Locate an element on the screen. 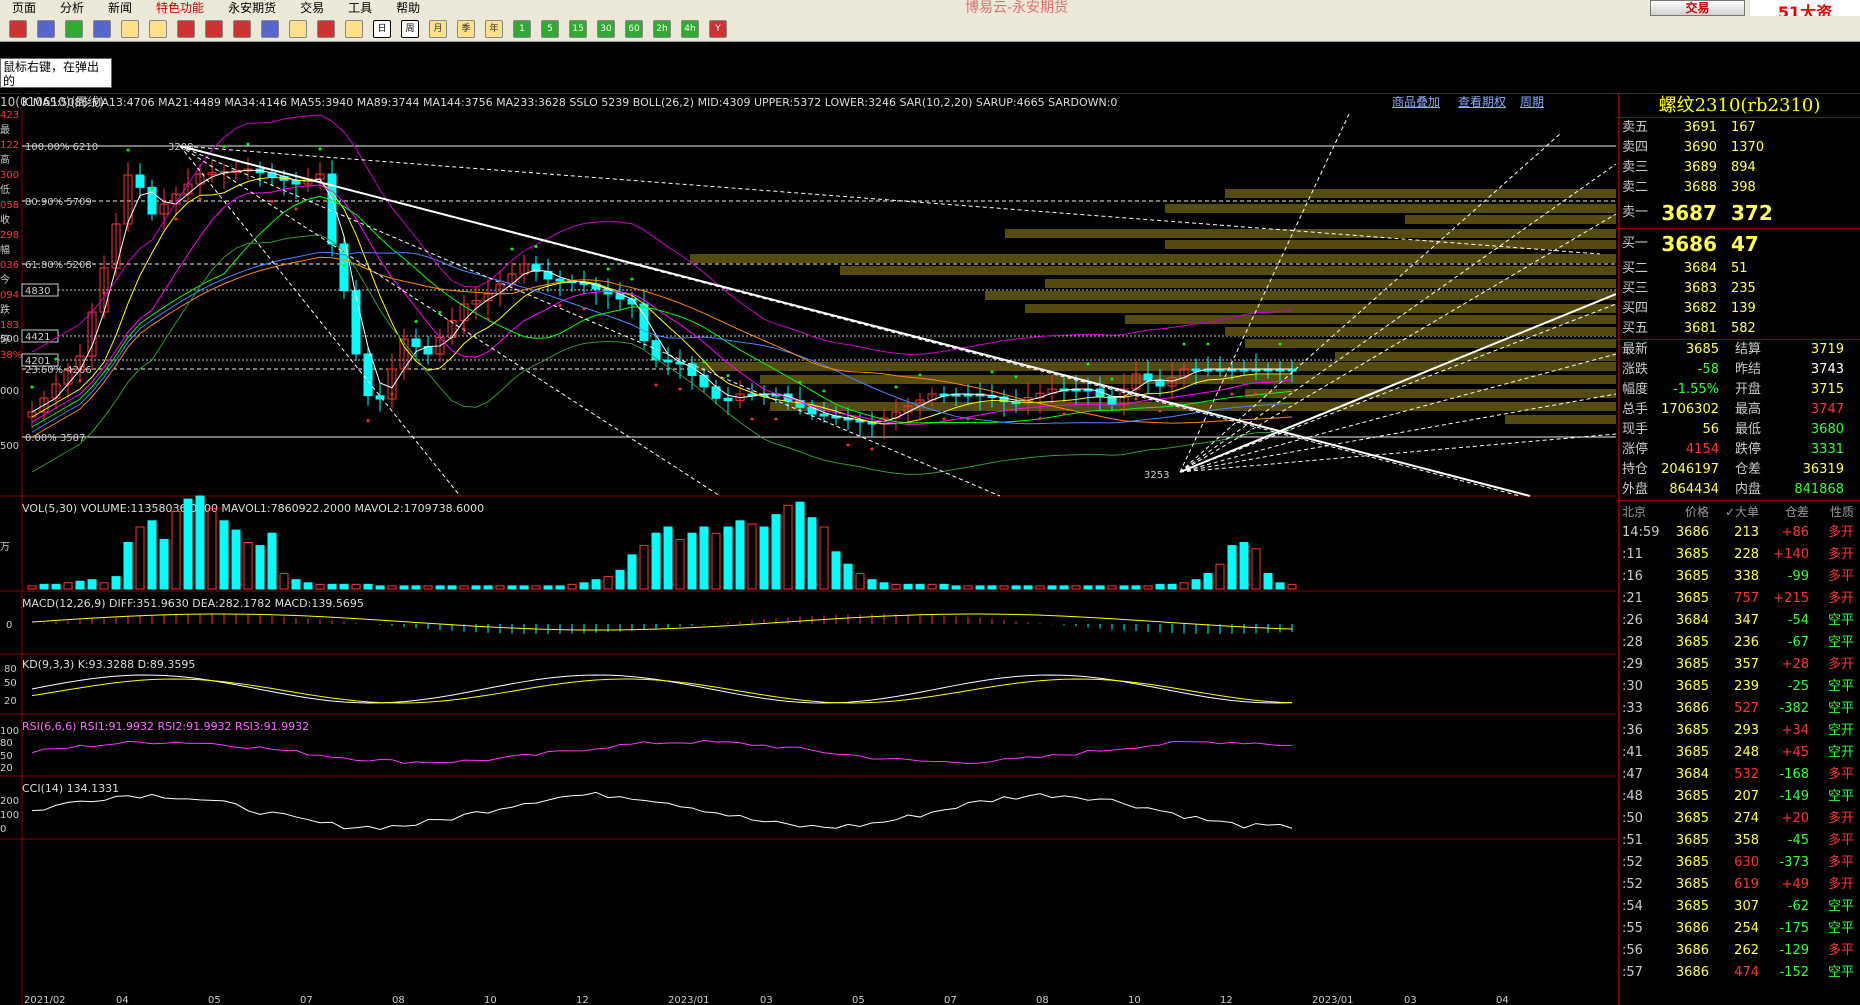 The height and width of the screenshot is (1005, 1860). menu-features: 特色功能 is located at coordinates (180, 8).